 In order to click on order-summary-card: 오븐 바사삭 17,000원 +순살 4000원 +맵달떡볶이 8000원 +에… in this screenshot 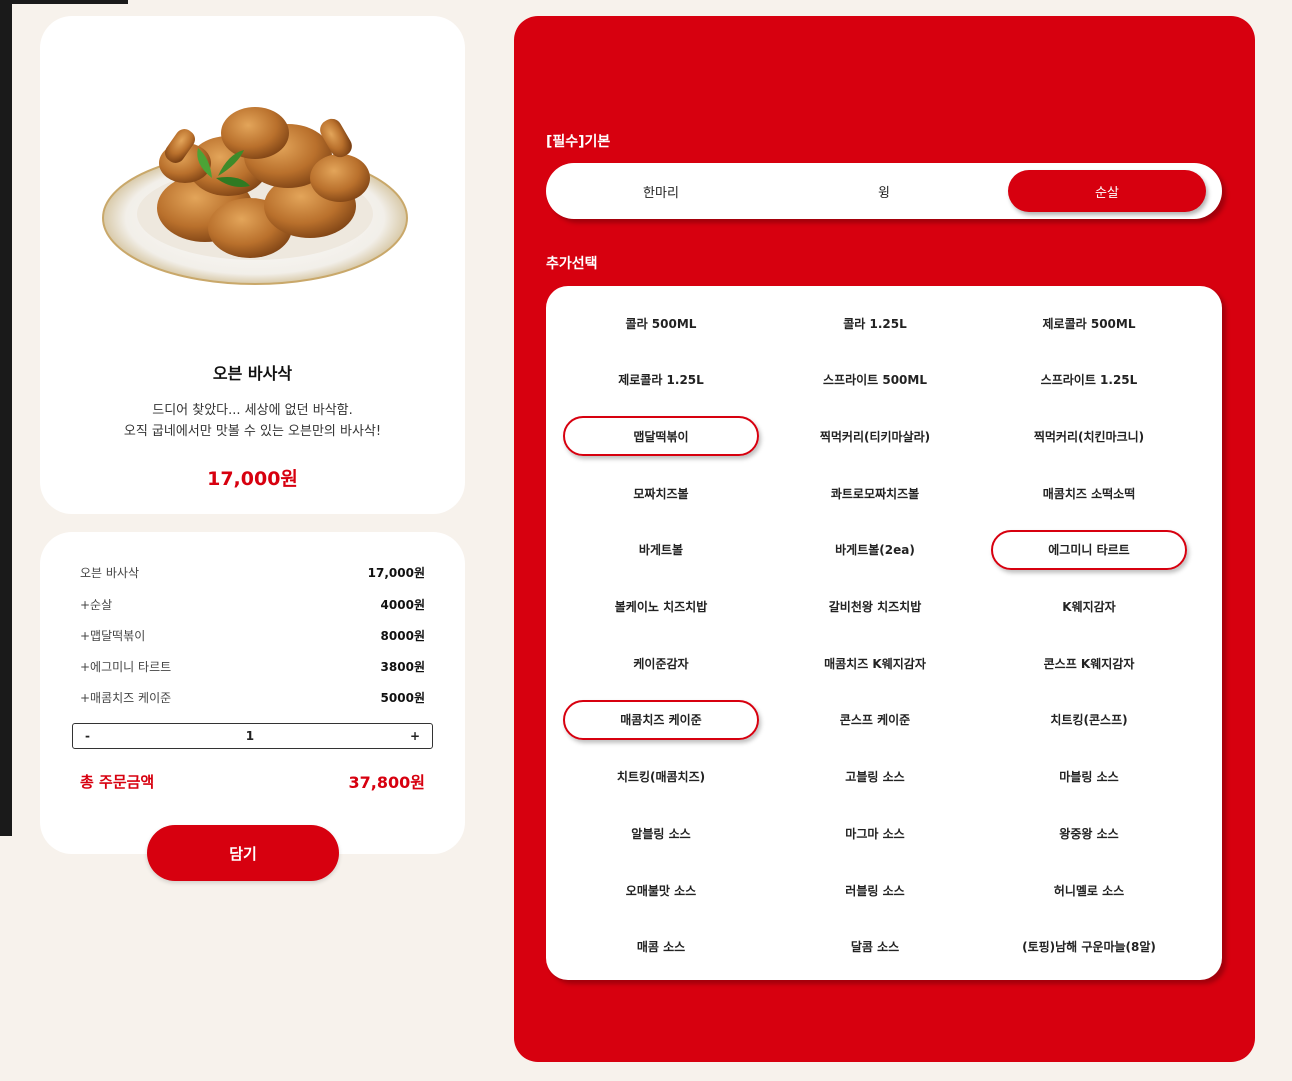, I will do `click(252, 693)`.